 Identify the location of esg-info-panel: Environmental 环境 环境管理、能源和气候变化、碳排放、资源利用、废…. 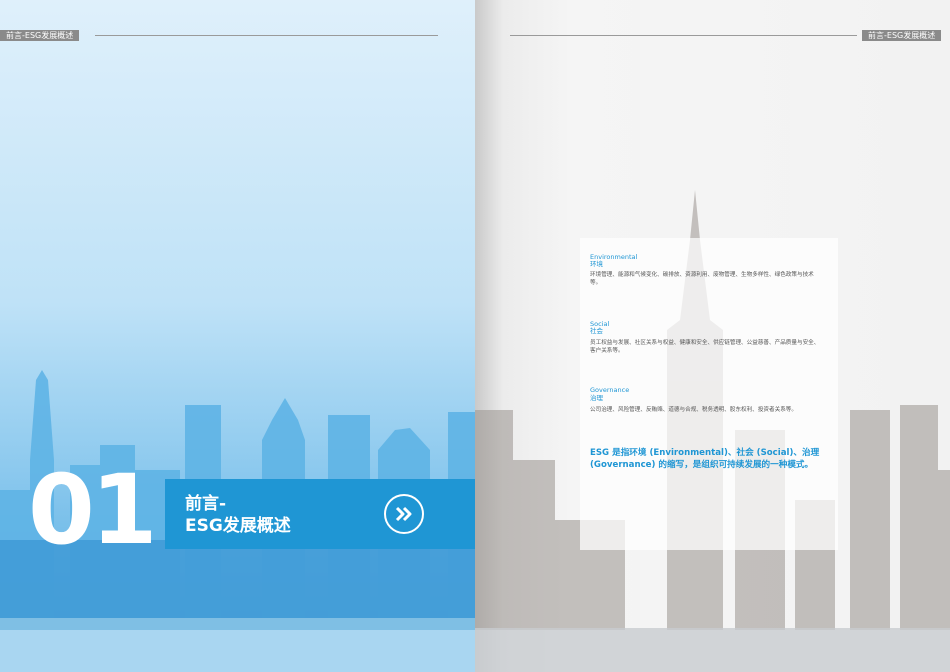
(709, 394).